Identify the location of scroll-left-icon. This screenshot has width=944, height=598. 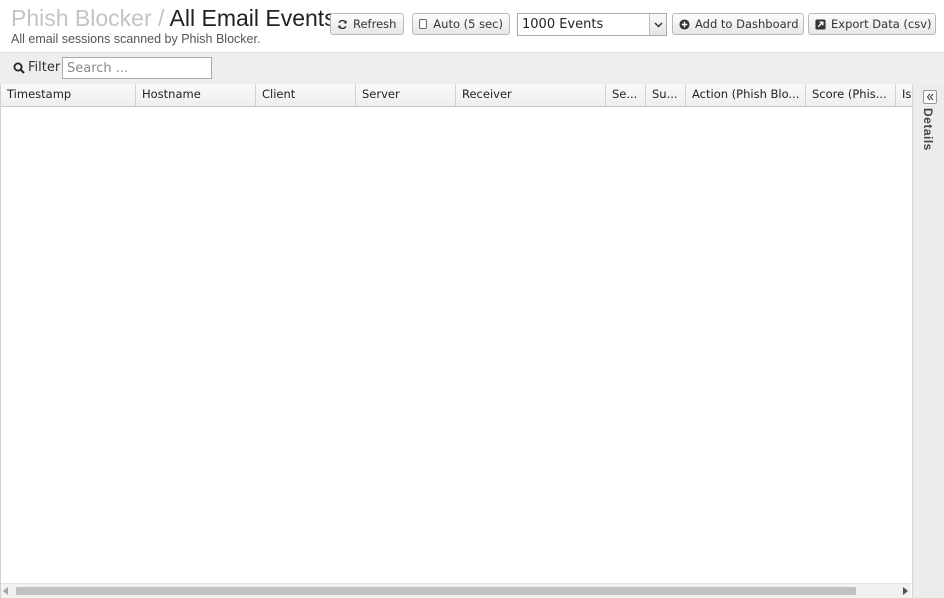
(5, 591).